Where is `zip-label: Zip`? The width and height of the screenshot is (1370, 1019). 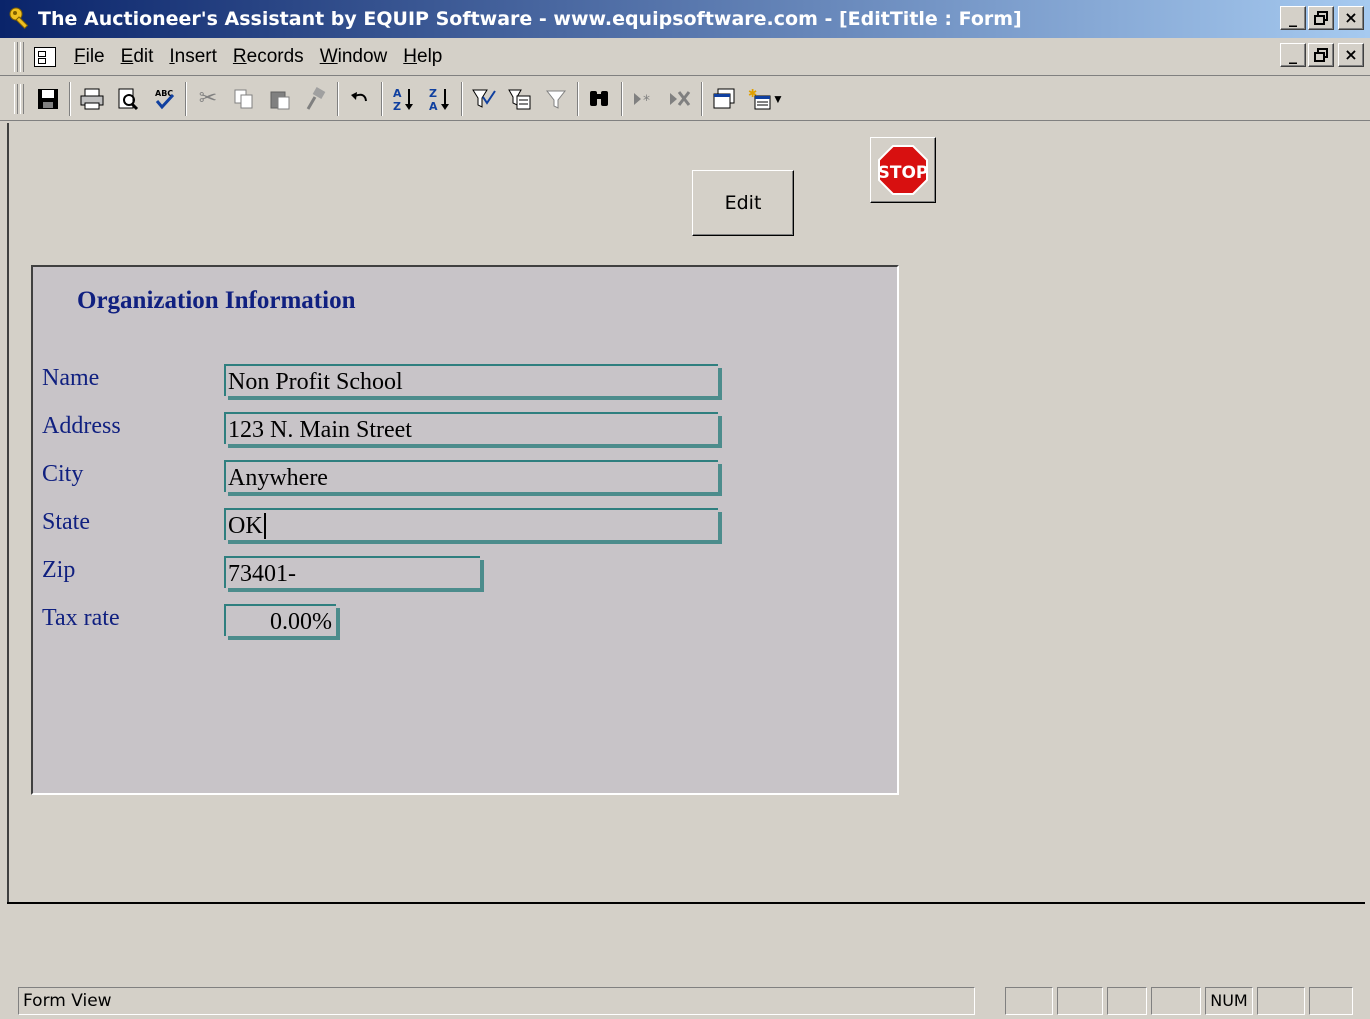 zip-label: Zip is located at coordinates (59, 570).